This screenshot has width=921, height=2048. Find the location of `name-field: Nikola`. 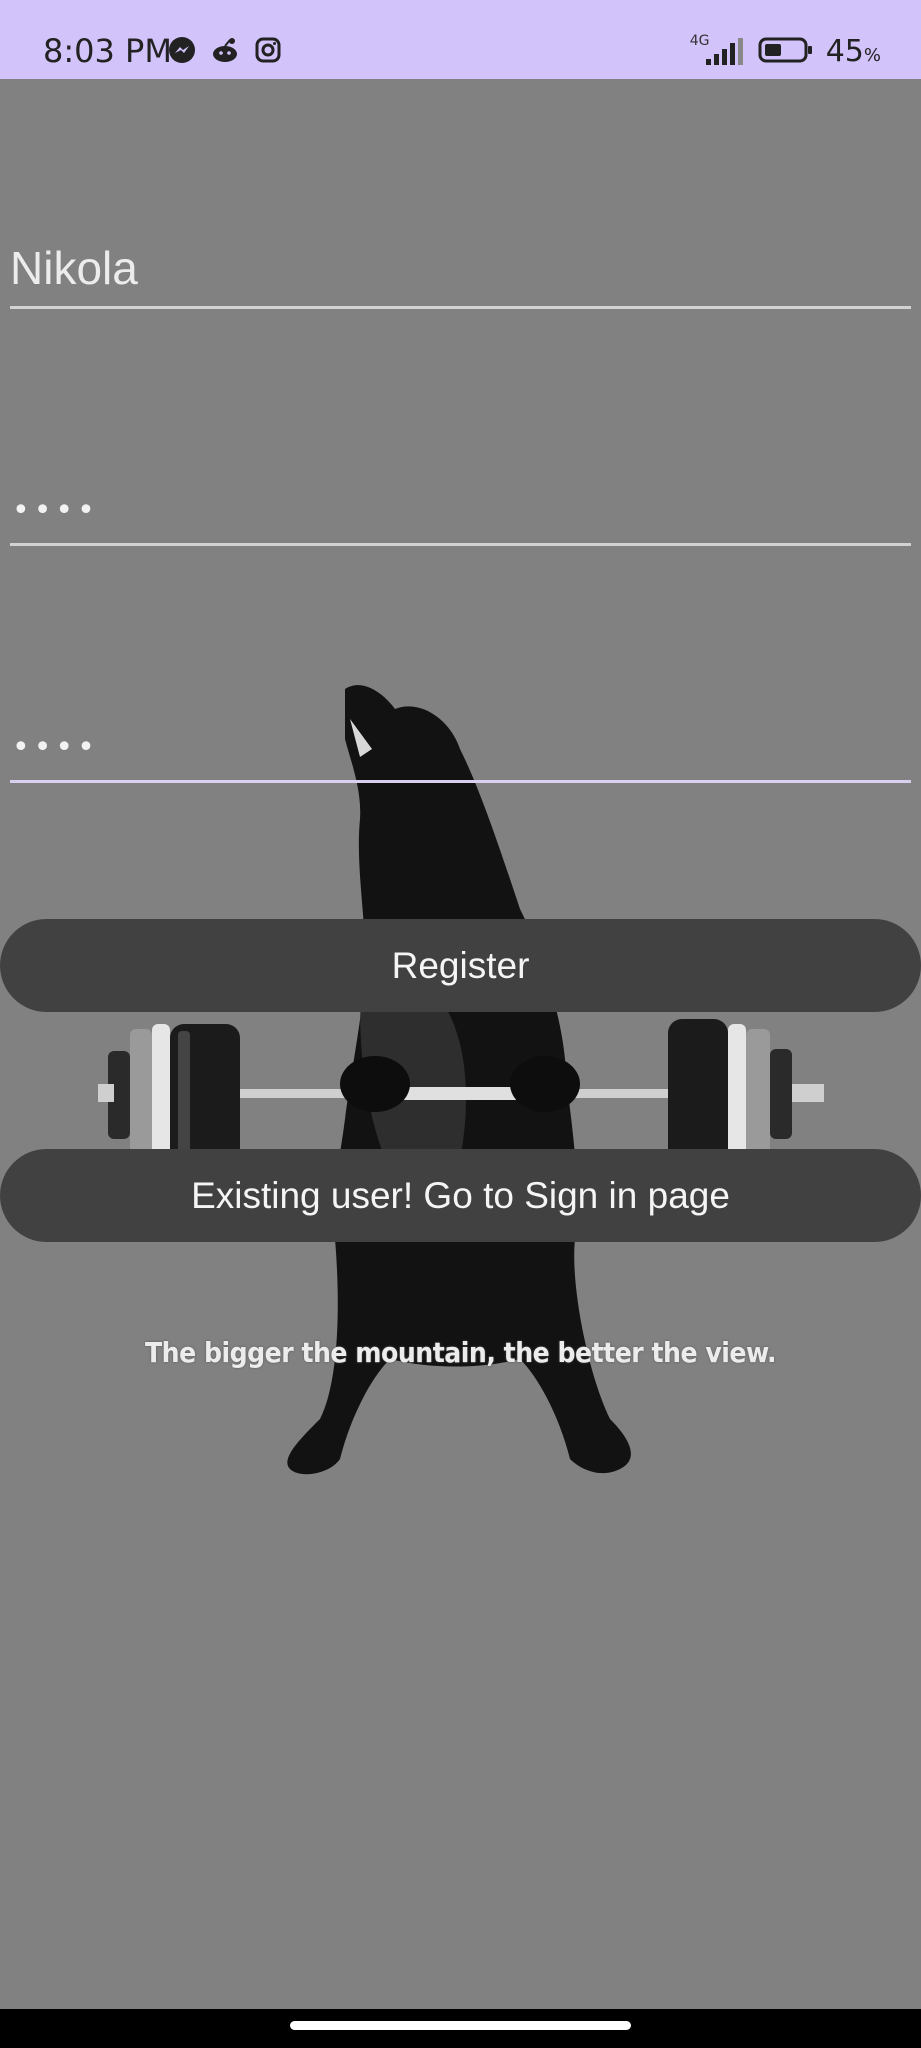

name-field: Nikola is located at coordinates (460, 264).